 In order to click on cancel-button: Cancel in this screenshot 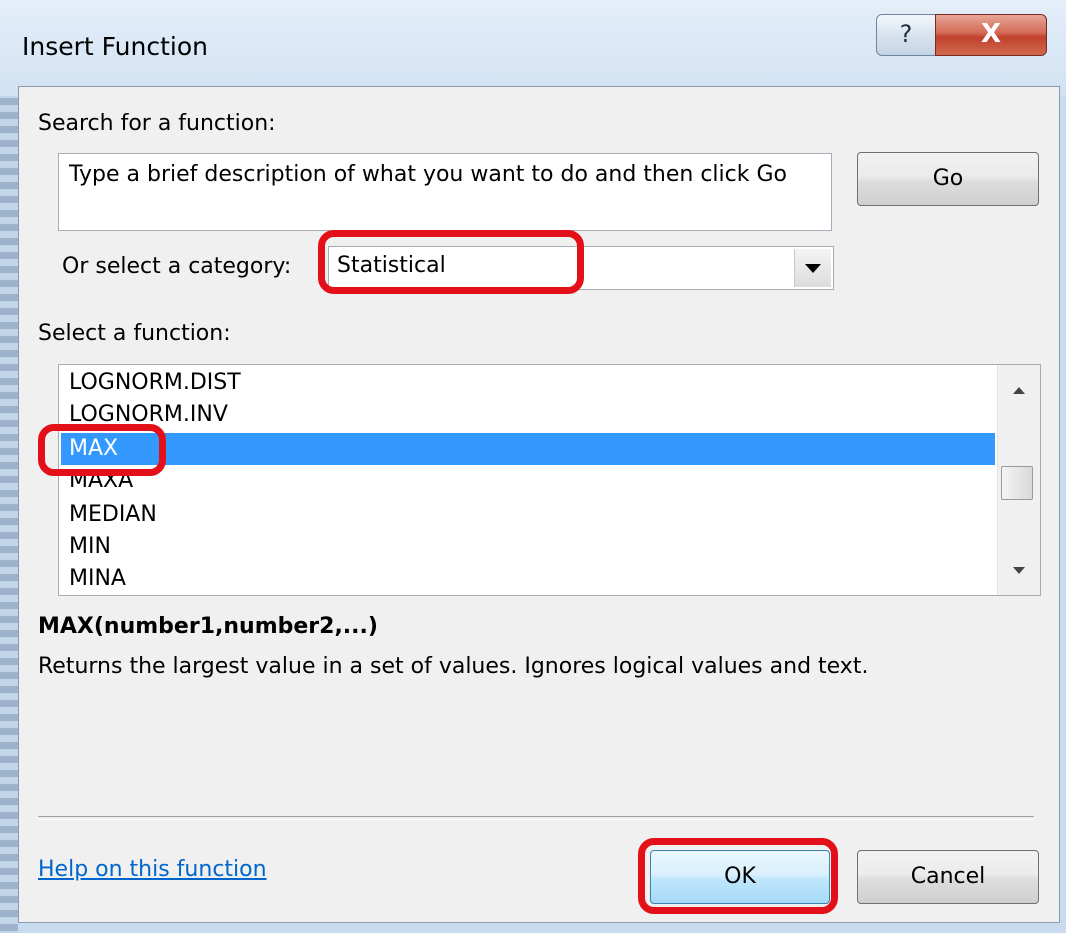, I will do `click(948, 877)`.